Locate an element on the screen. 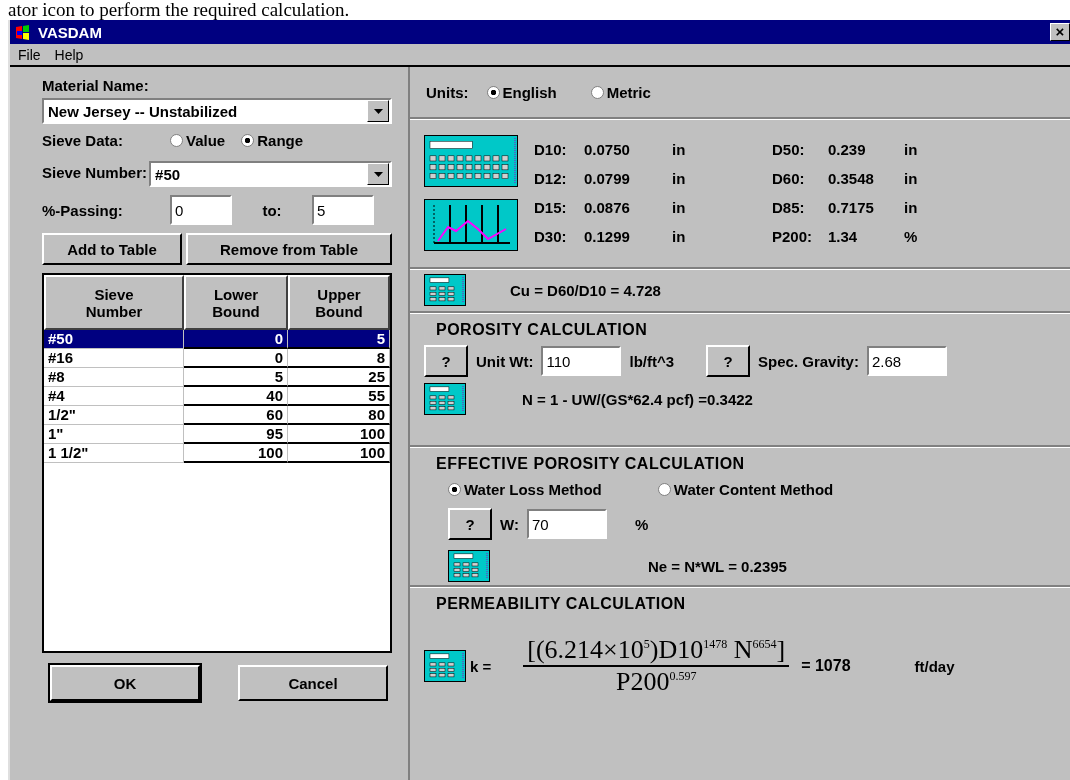  table-cell: #8 is located at coordinates (114, 377).